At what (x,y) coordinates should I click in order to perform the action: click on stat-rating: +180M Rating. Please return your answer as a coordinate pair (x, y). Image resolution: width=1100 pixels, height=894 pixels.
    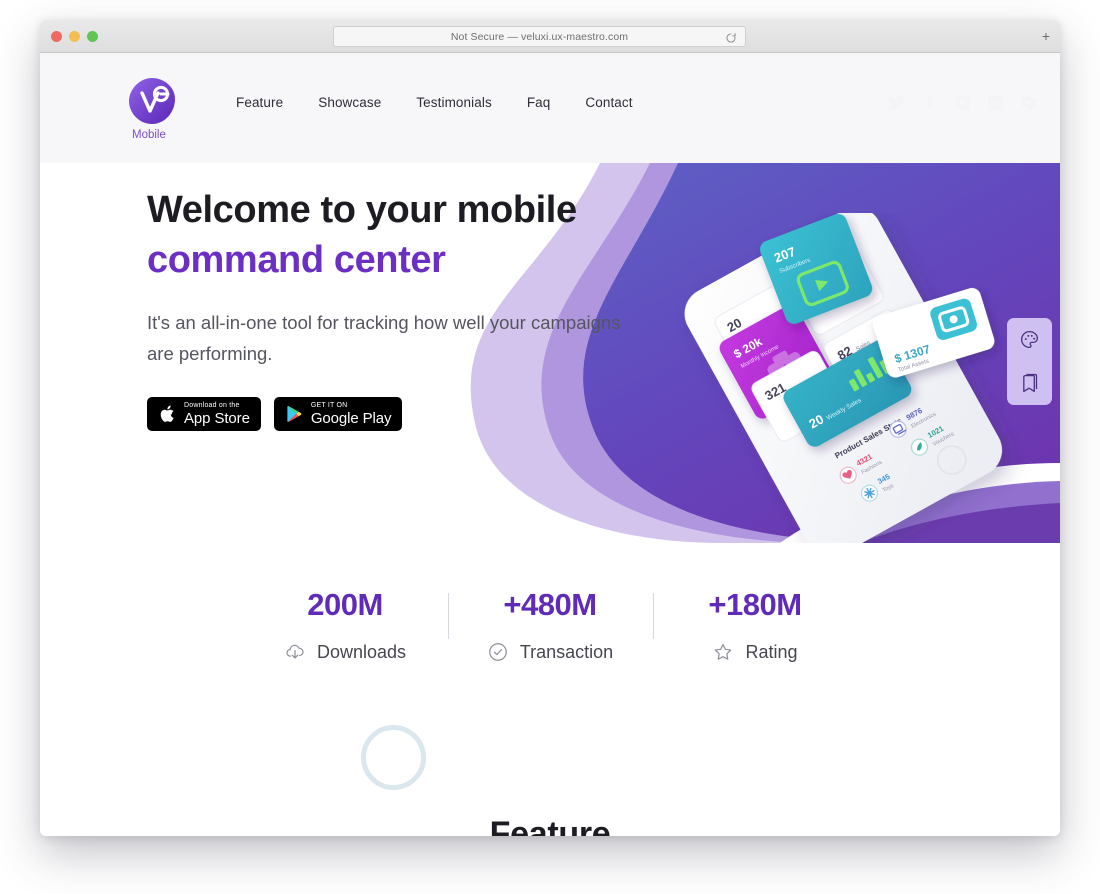
    Looking at the image, I should click on (755, 625).